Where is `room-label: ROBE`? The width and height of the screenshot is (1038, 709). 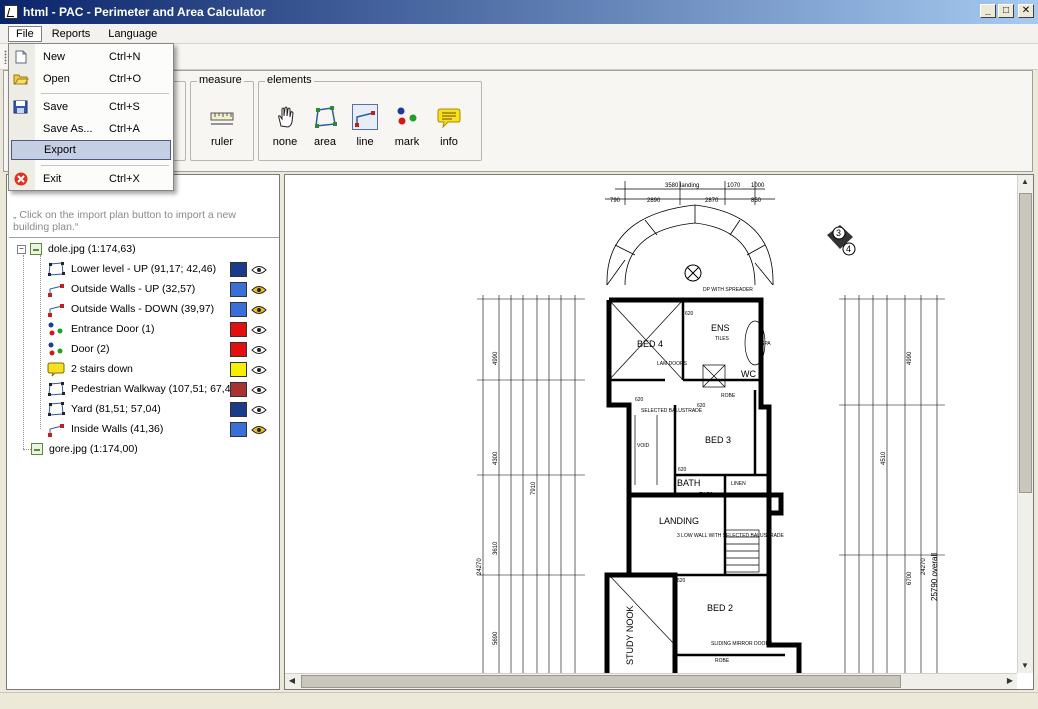 room-label: ROBE is located at coordinates (728, 396).